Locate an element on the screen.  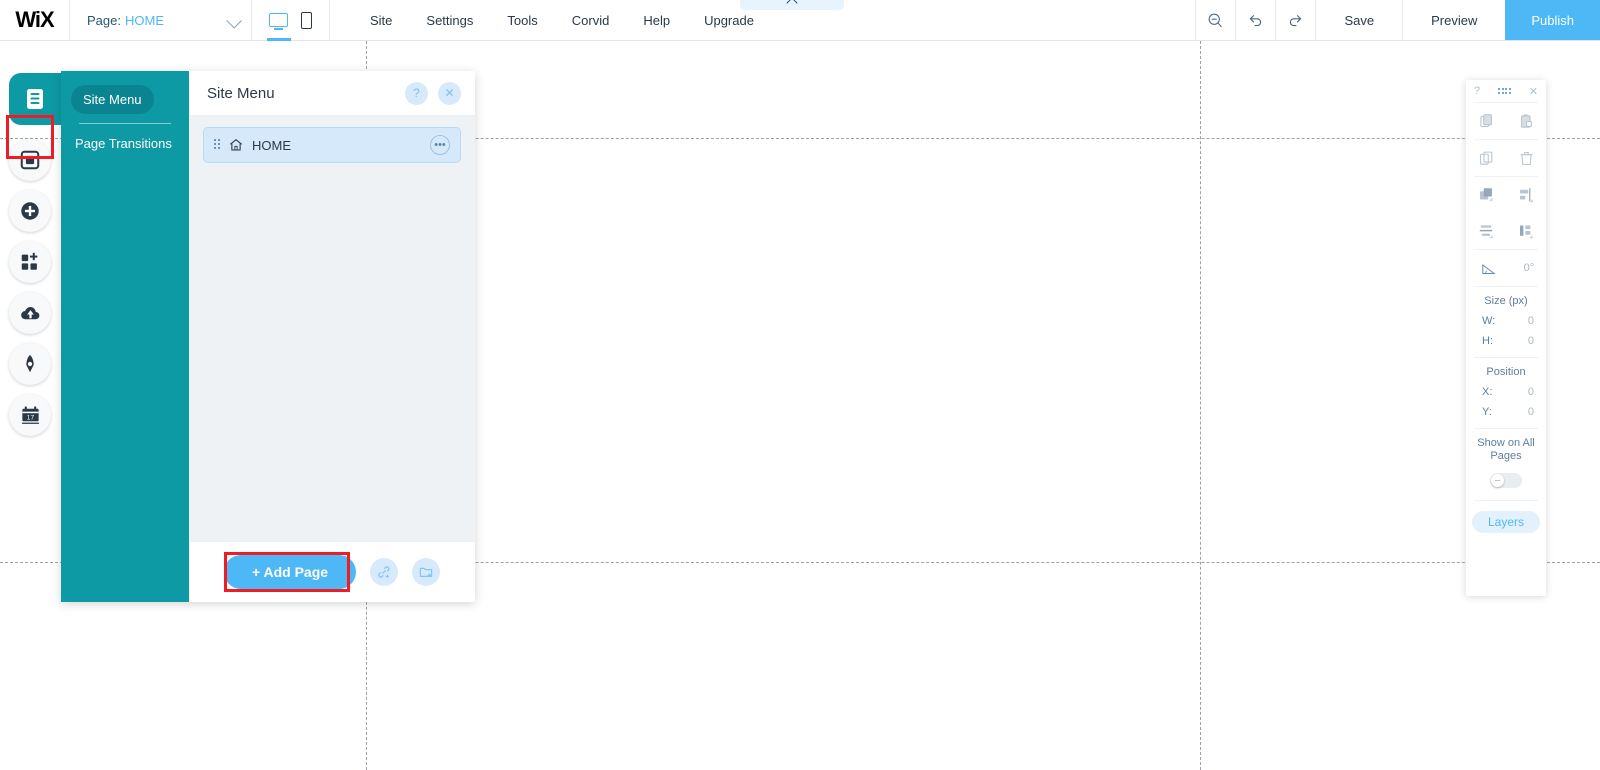
duplicate-icon is located at coordinates (1485, 158).